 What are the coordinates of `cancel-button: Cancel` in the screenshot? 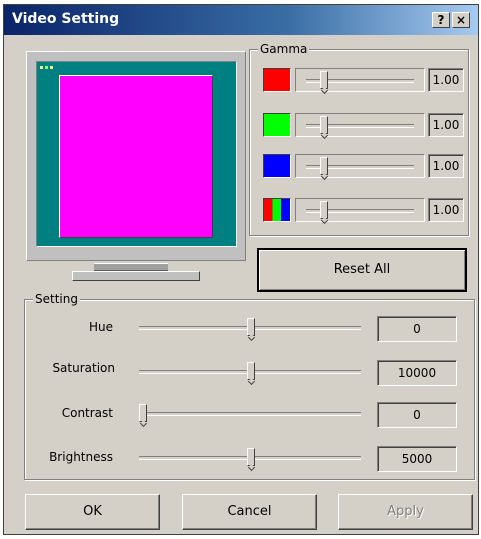 It's located at (249, 512).